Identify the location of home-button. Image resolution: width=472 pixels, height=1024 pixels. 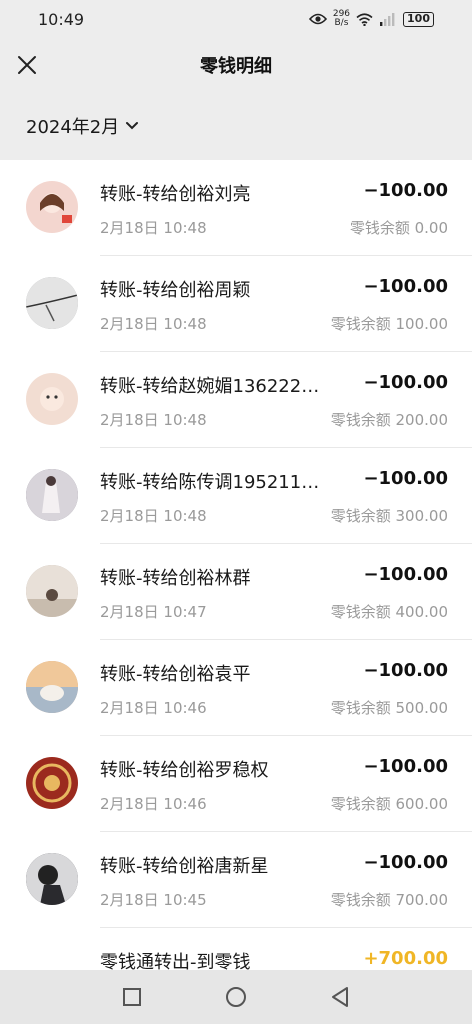
(236, 997).